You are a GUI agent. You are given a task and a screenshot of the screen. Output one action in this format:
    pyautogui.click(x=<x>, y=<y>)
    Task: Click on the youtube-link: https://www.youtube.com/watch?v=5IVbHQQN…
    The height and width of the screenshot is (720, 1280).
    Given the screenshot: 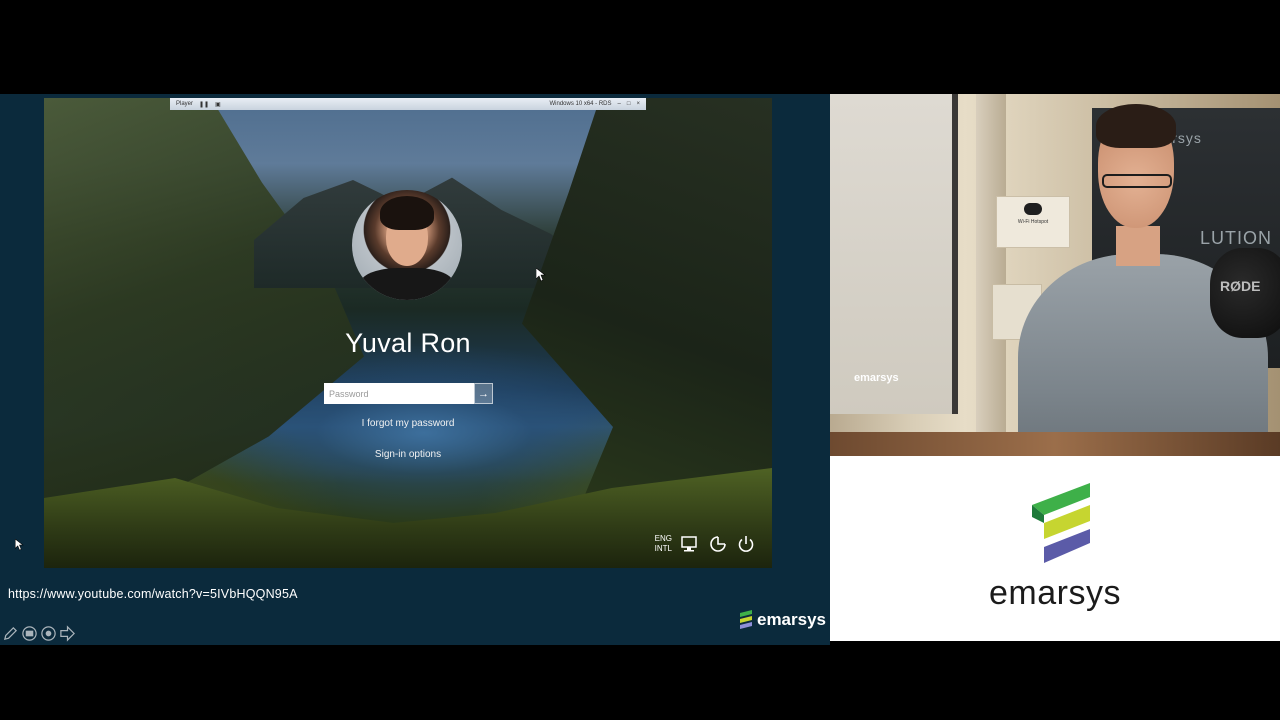 What is the action you would take?
    pyautogui.click(x=153, y=594)
    